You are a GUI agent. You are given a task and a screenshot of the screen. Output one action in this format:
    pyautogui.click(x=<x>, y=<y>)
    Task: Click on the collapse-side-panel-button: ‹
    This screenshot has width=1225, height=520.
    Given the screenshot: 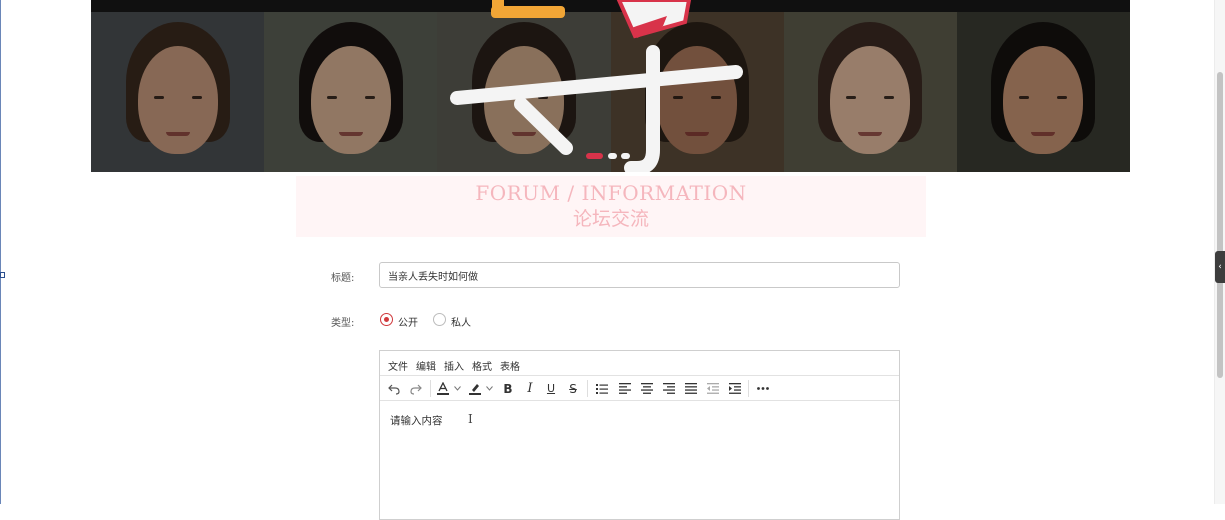 What is the action you would take?
    pyautogui.click(x=1220, y=267)
    